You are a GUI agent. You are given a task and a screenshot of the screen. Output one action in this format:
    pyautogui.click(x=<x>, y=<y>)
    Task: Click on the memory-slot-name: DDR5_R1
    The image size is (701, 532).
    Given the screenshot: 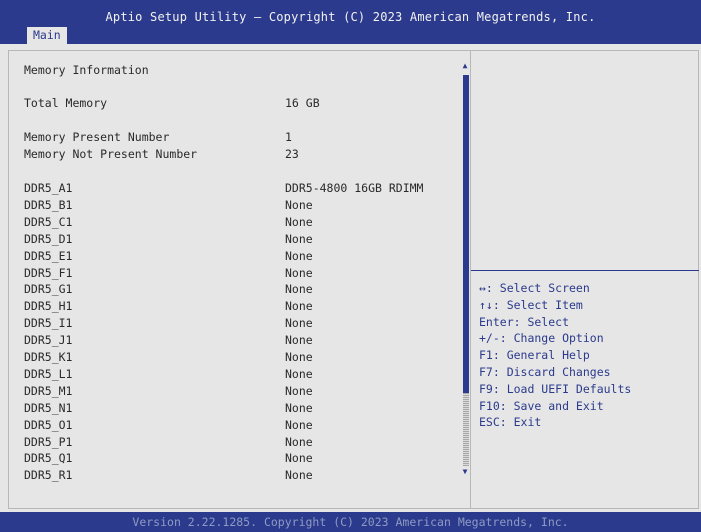 What is the action you would take?
    pyautogui.click(x=48, y=475)
    